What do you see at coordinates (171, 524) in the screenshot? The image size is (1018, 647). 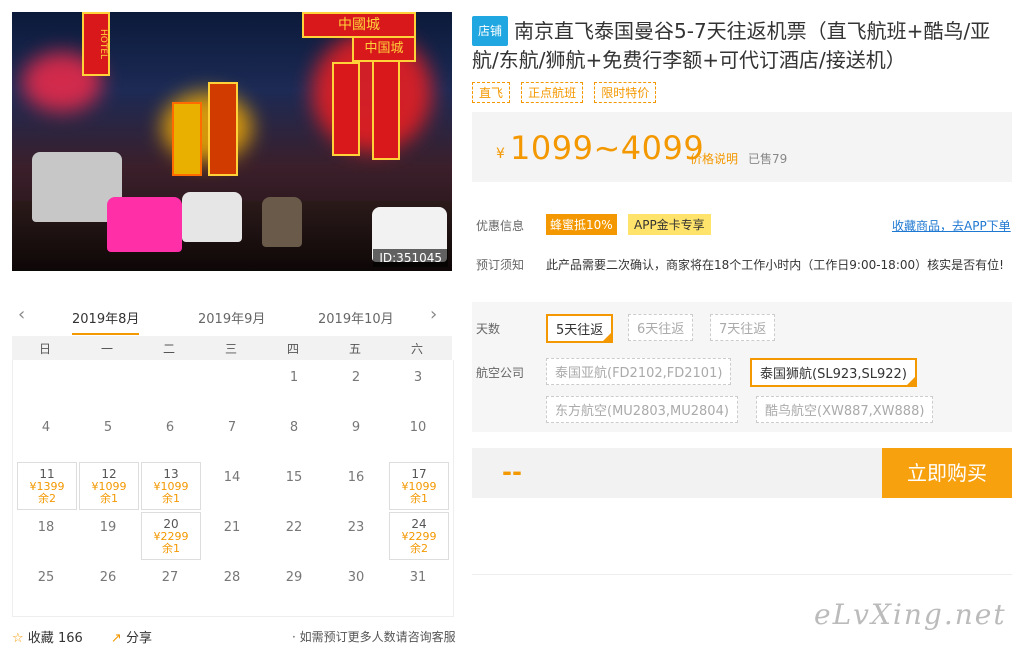 I see `day-number: 20` at bounding box center [171, 524].